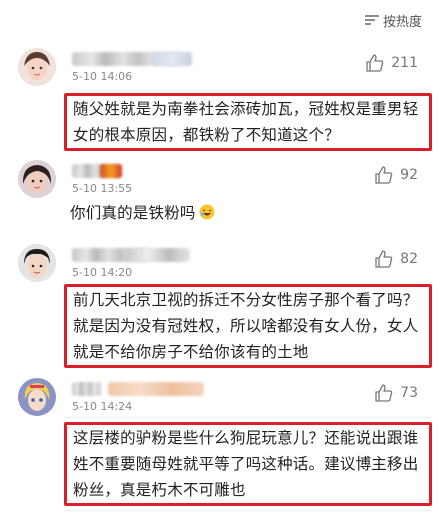 This screenshot has height=524, width=440. I want to click on like-count: 92, so click(409, 175).